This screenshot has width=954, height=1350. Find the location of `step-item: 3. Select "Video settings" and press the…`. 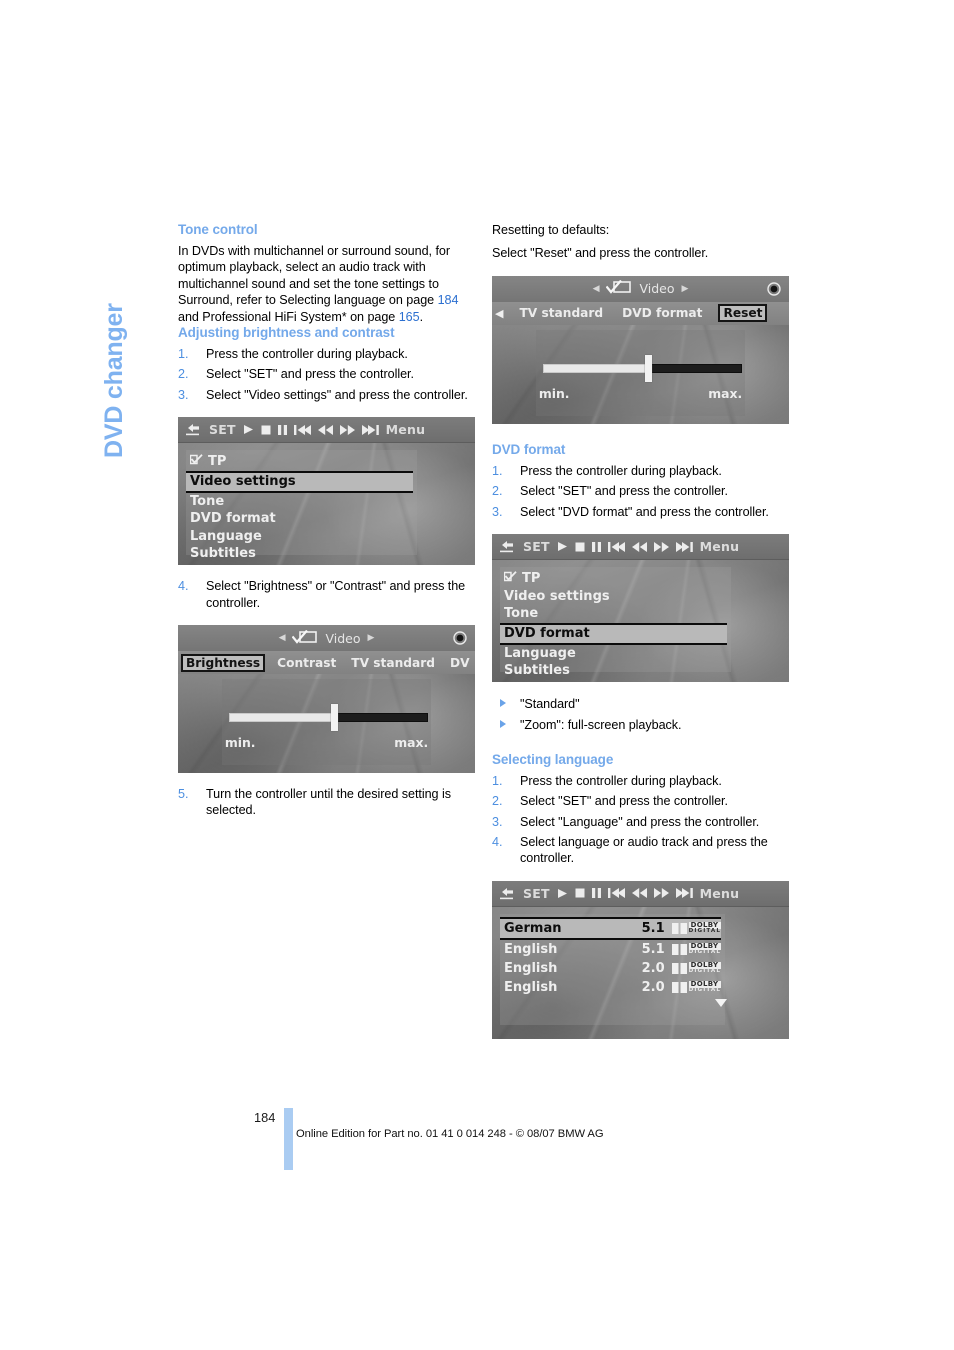

step-item: 3. Select "Video settings" and press the… is located at coordinates (326, 395).